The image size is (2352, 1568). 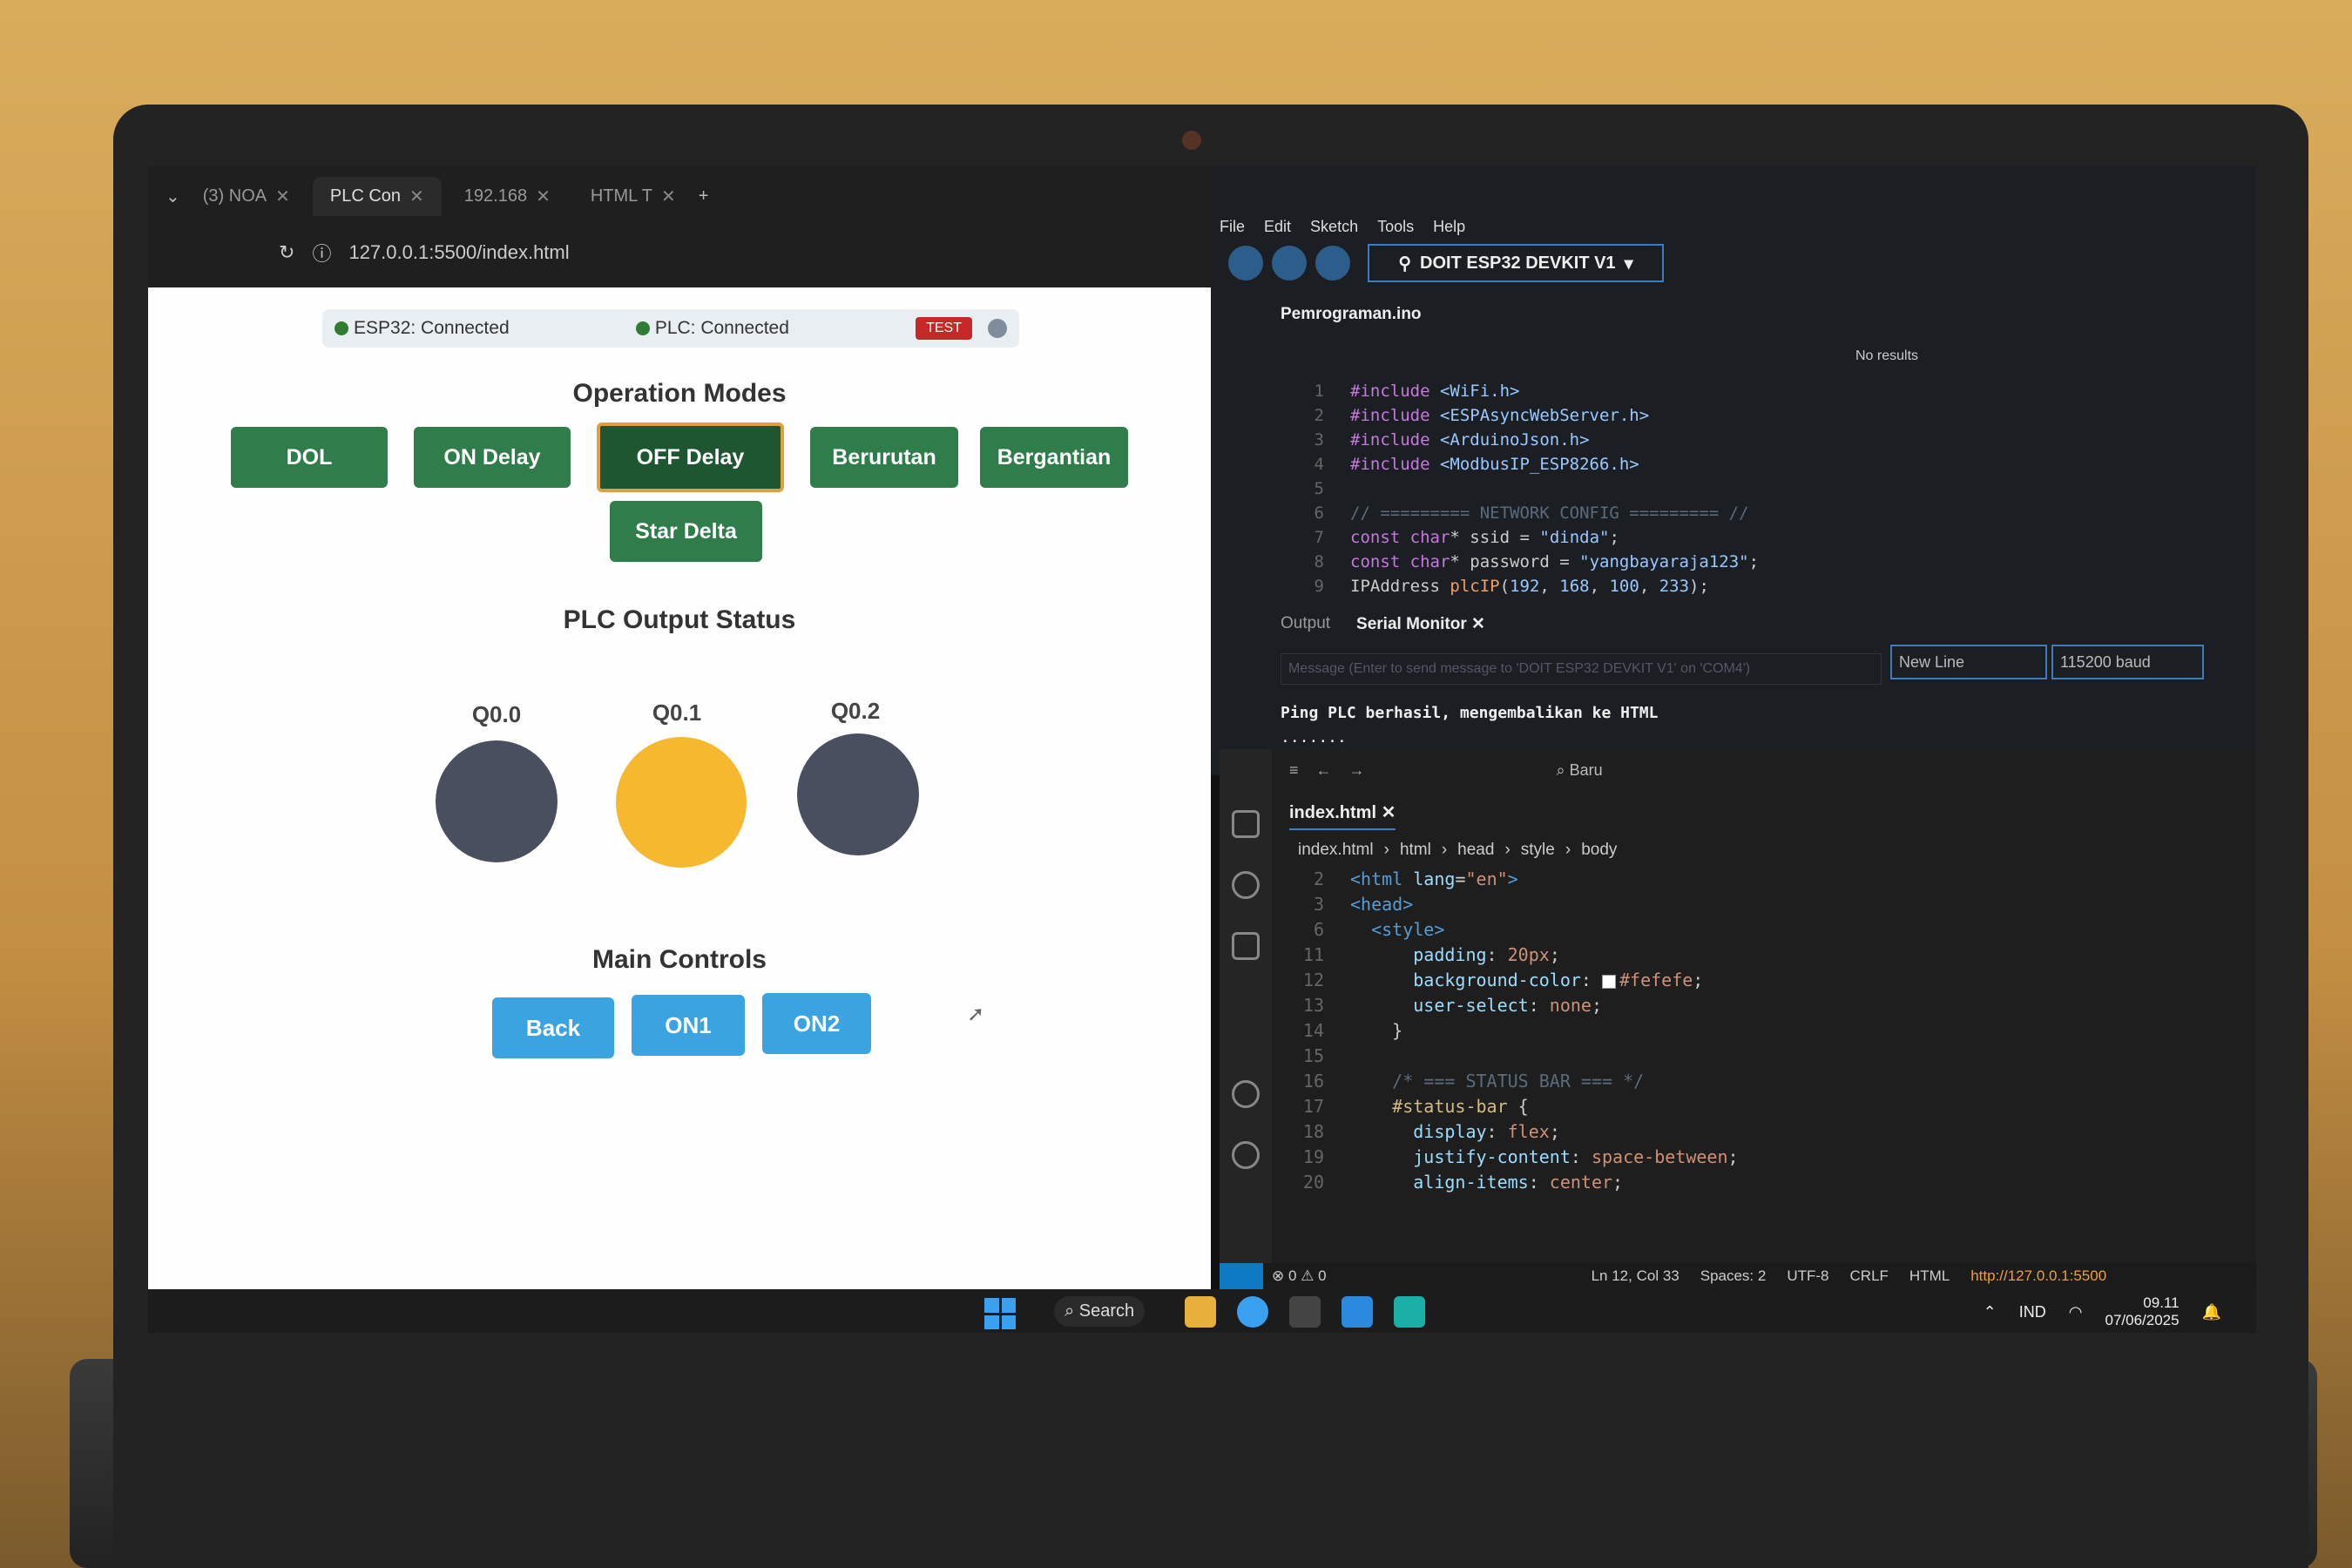 What do you see at coordinates (1336, 850) in the screenshot?
I see `breadcrumb-file: index.html` at bounding box center [1336, 850].